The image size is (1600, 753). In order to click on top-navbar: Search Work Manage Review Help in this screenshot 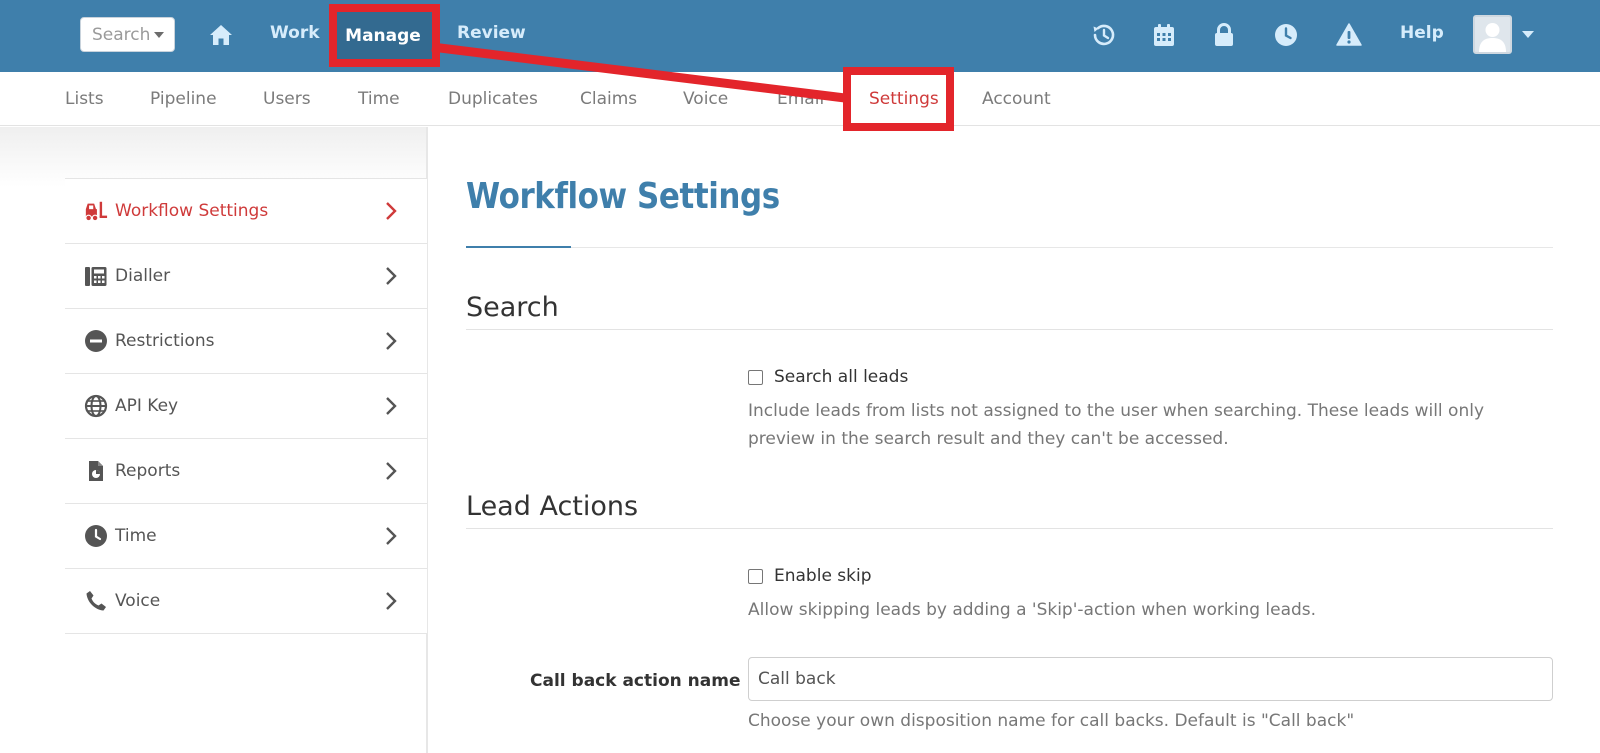, I will do `click(800, 36)`.